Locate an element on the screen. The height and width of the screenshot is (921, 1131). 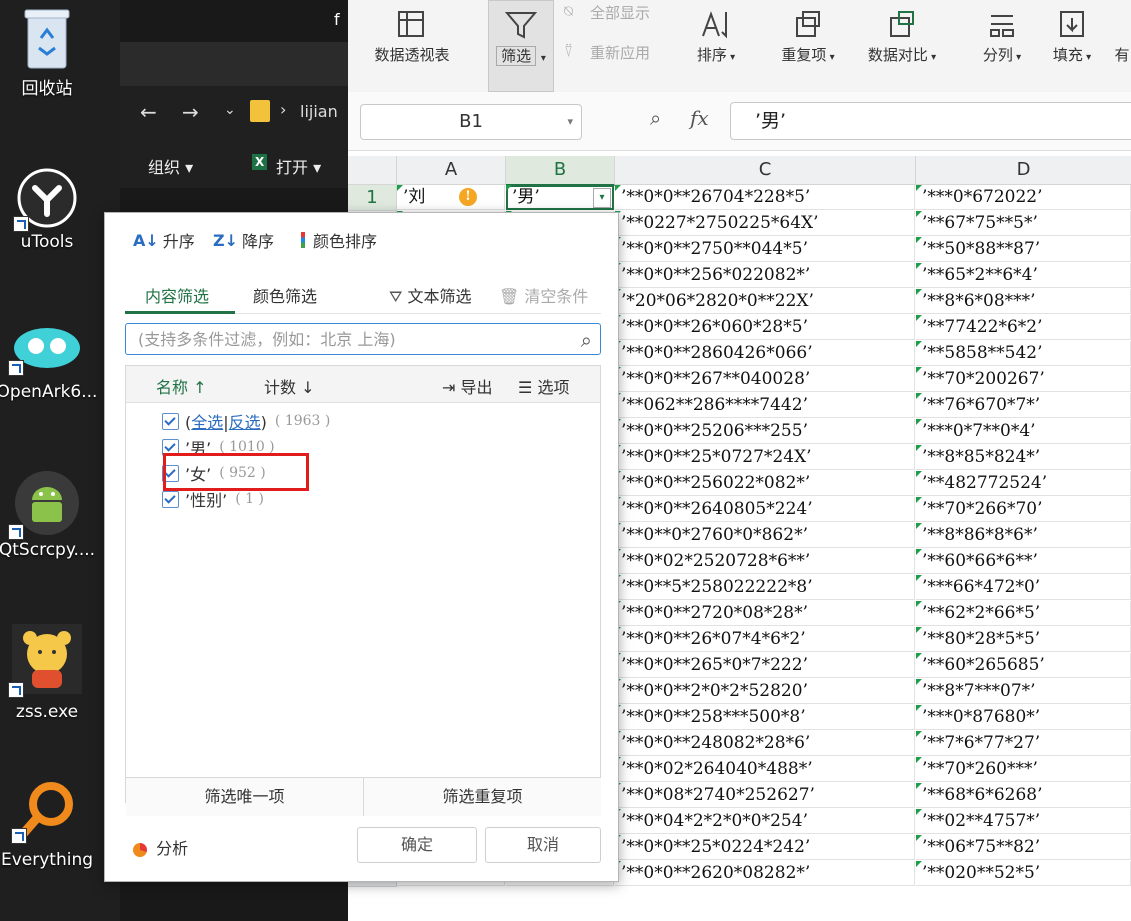
filter-unique-button: 筛选唯一项 is located at coordinates (245, 796).